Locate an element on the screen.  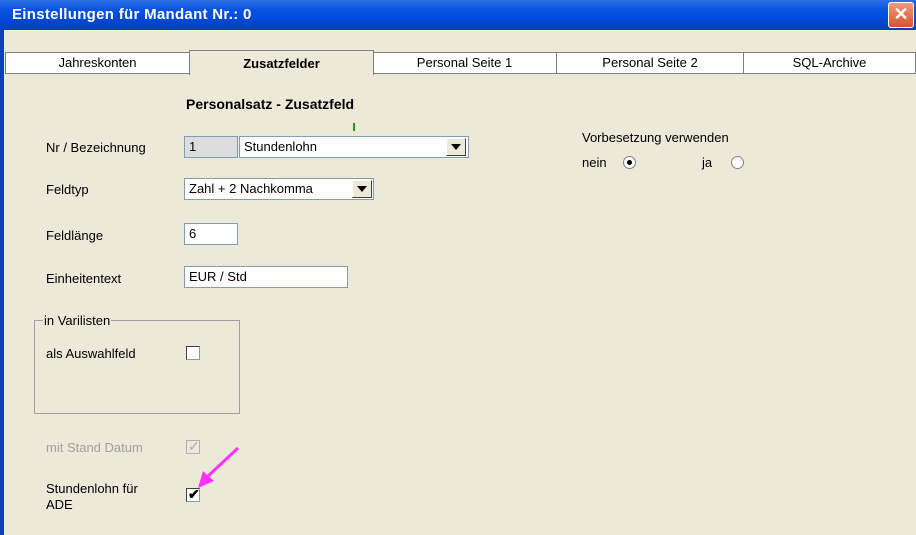
varilisten-group is located at coordinates (137, 367).